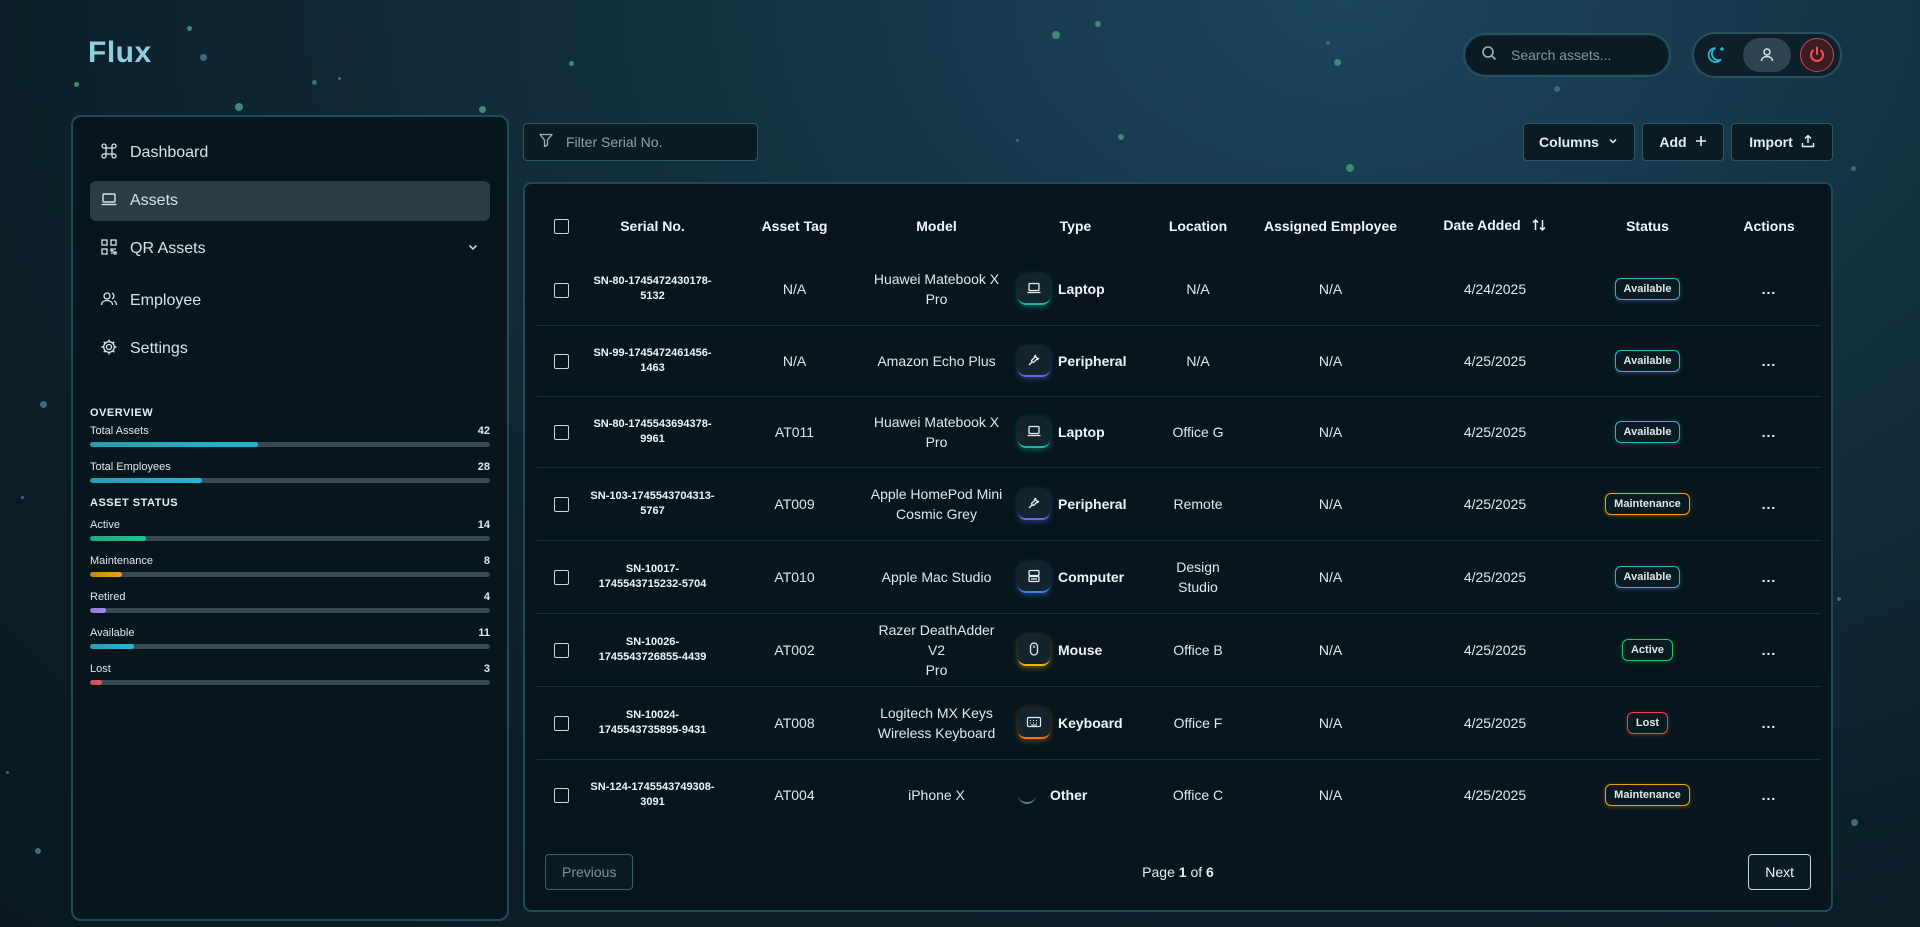 This screenshot has width=1920, height=927. What do you see at coordinates (656, 142) in the screenshot?
I see `filter-serial-input` at bounding box center [656, 142].